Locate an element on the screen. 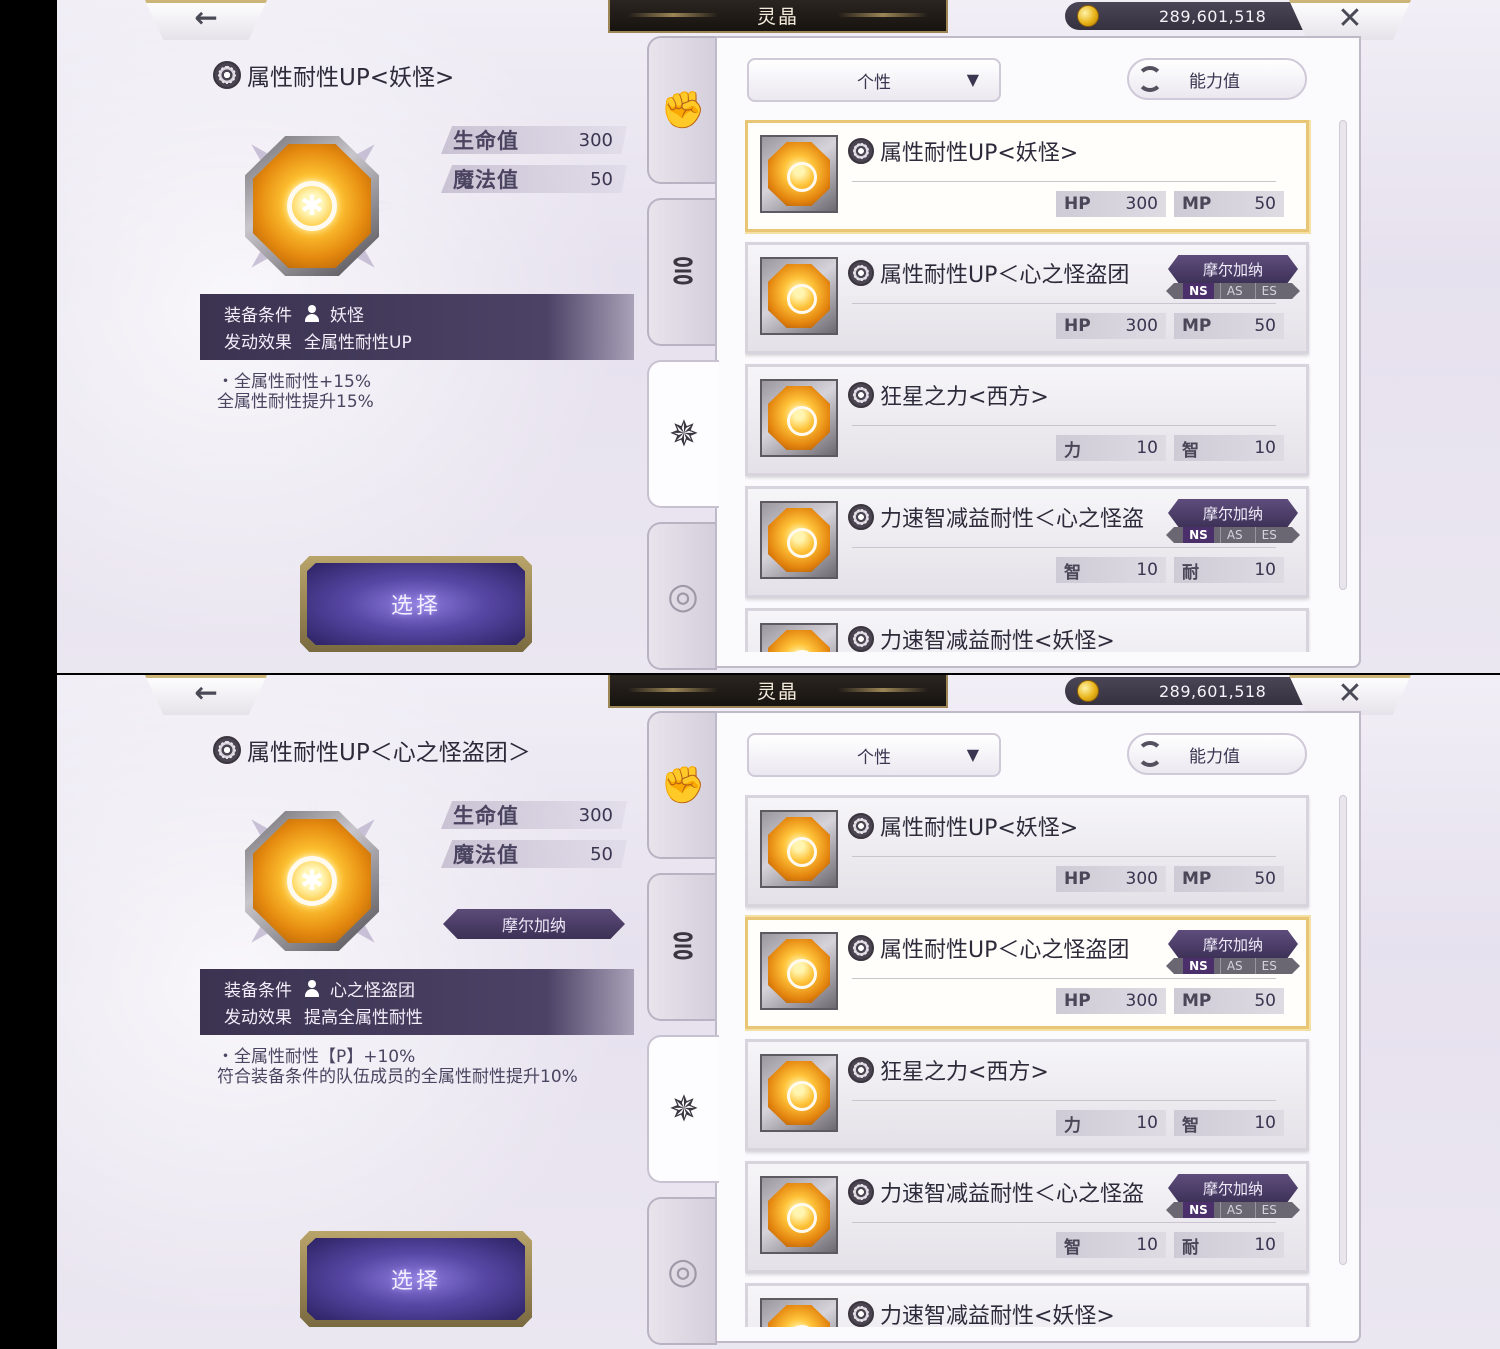 The width and height of the screenshot is (1500, 1349). stat-value: 300 is located at coordinates (595, 815).